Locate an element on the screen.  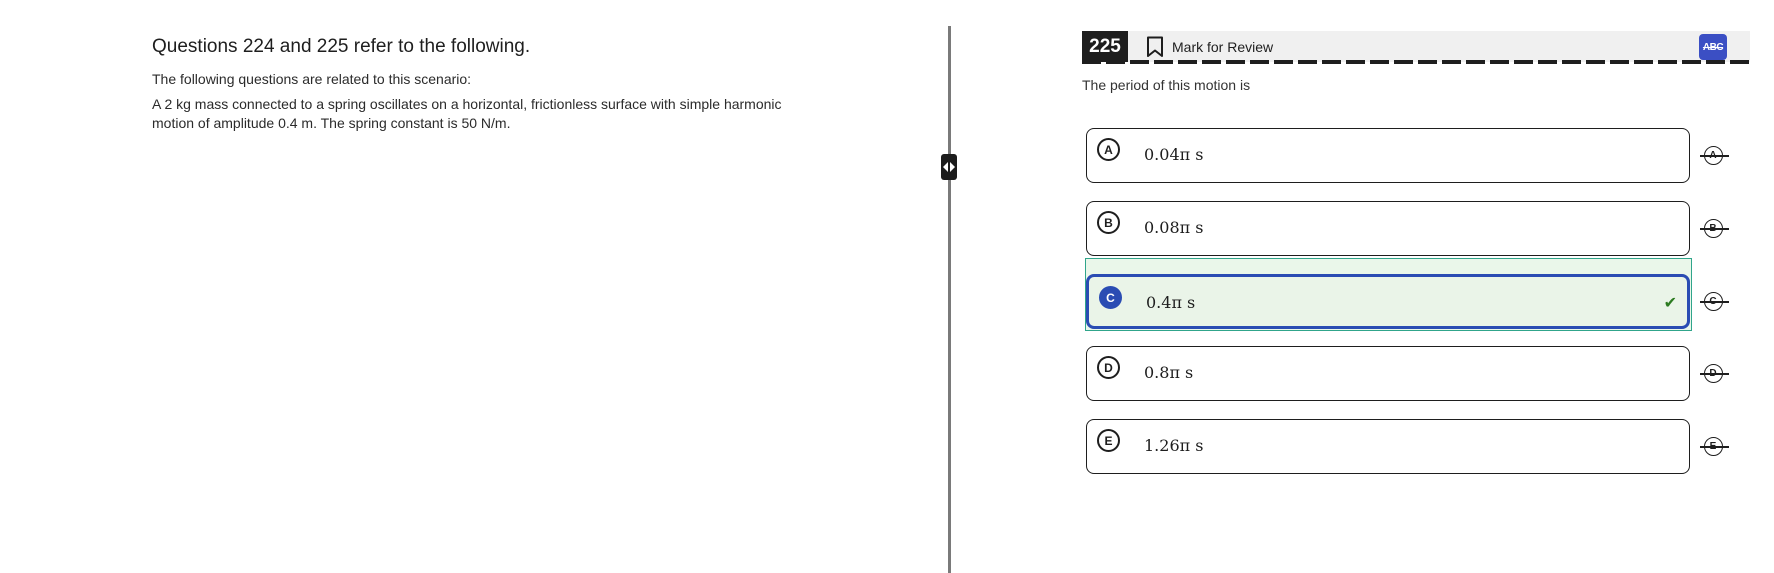
check-icon: ✔ is located at coordinates (1670, 303).